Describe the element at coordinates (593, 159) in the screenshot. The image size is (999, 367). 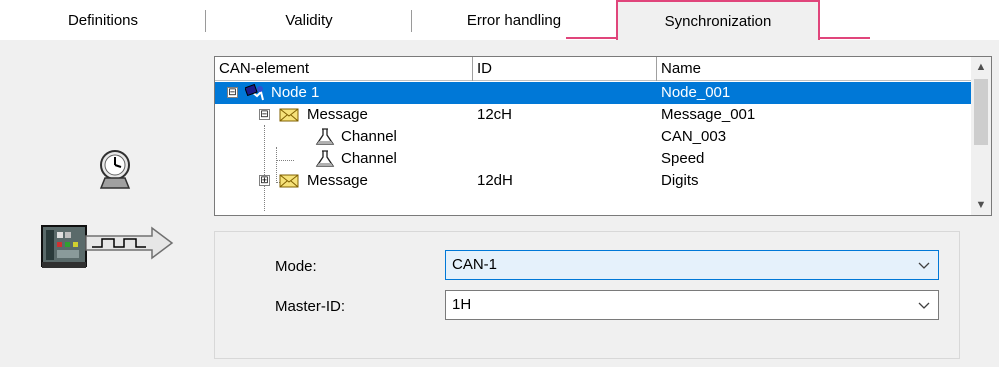
I see `table-row: Channel Speed` at that location.